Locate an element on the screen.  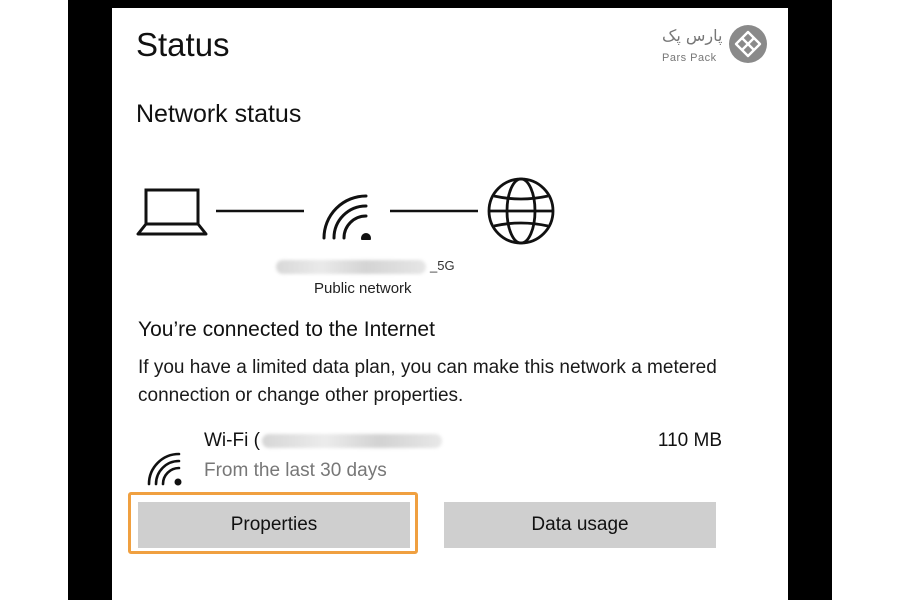
connection-heading: You’re connected to the Internet is located at coordinates (286, 329).